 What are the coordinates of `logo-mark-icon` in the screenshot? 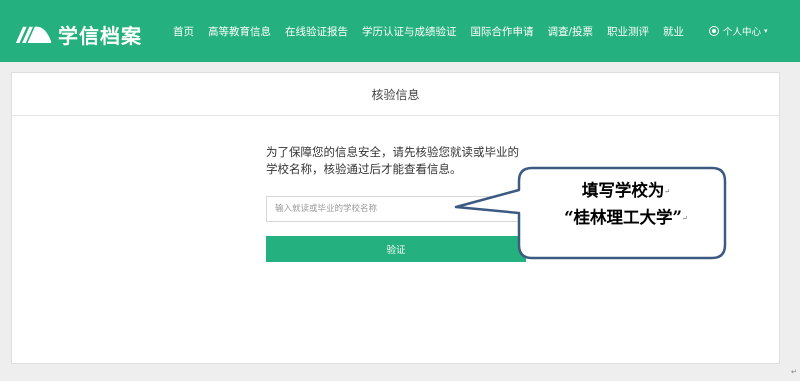 It's located at (33, 35).